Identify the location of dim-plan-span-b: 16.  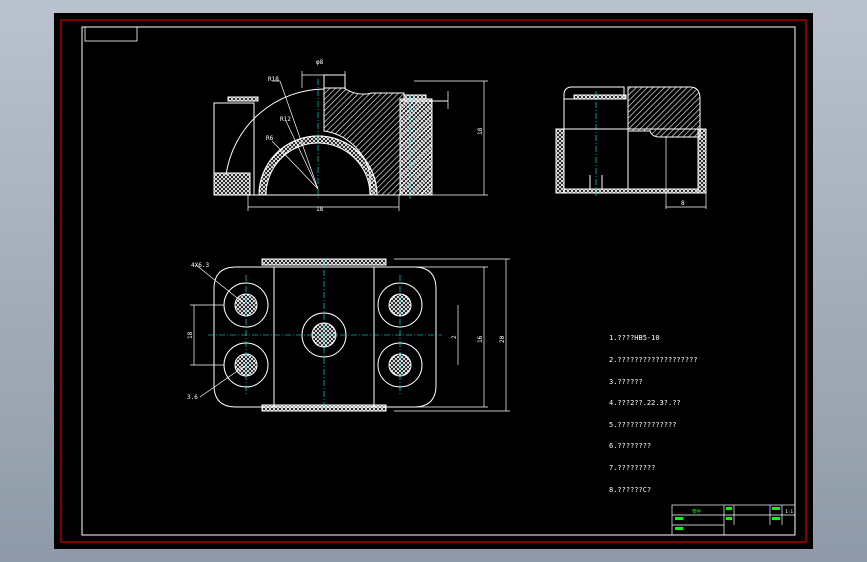
(480, 339).